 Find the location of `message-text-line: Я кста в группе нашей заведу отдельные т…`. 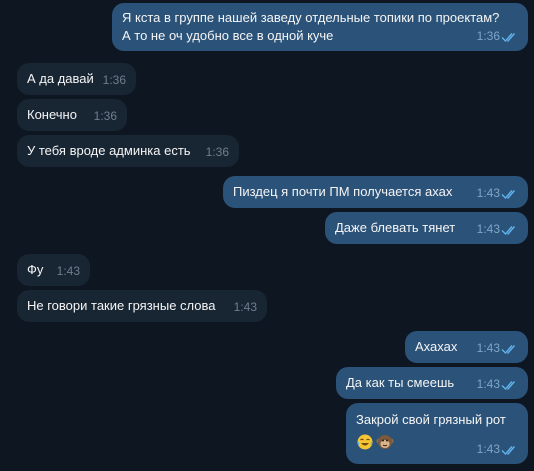

message-text-line: Я кста в группе нашей заведу отдельные т… is located at coordinates (311, 17).